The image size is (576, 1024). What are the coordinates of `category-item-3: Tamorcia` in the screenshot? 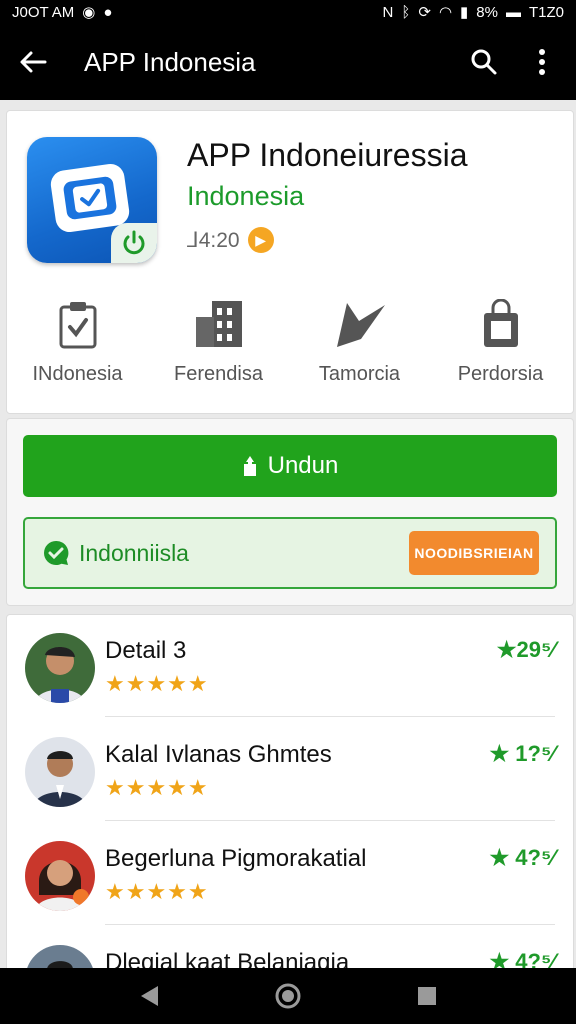 It's located at (359, 342).